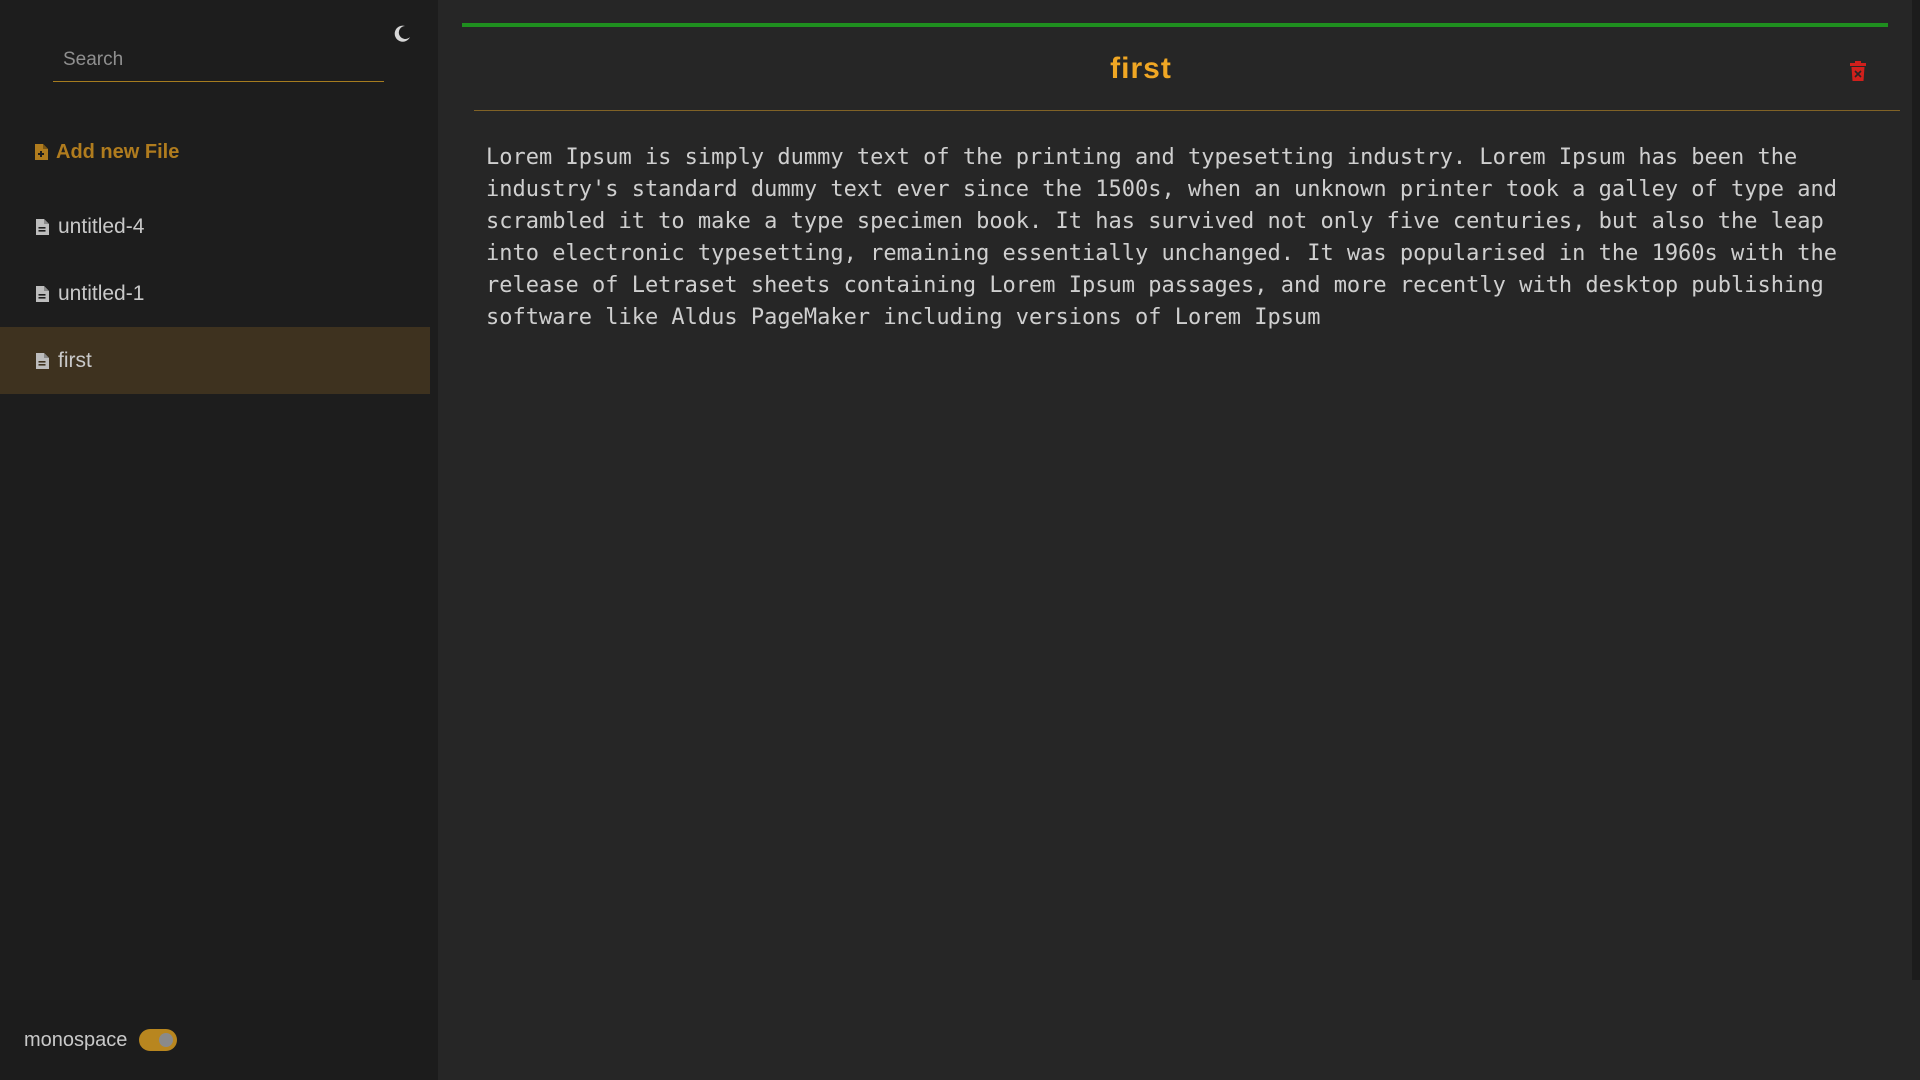 This screenshot has height=1080, width=1920. I want to click on document-title: first, so click(1141, 68).